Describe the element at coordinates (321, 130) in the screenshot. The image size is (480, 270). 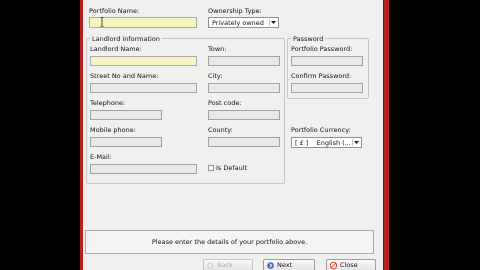
I see `portfolio-currency-label: Portfolio Currency:` at that location.